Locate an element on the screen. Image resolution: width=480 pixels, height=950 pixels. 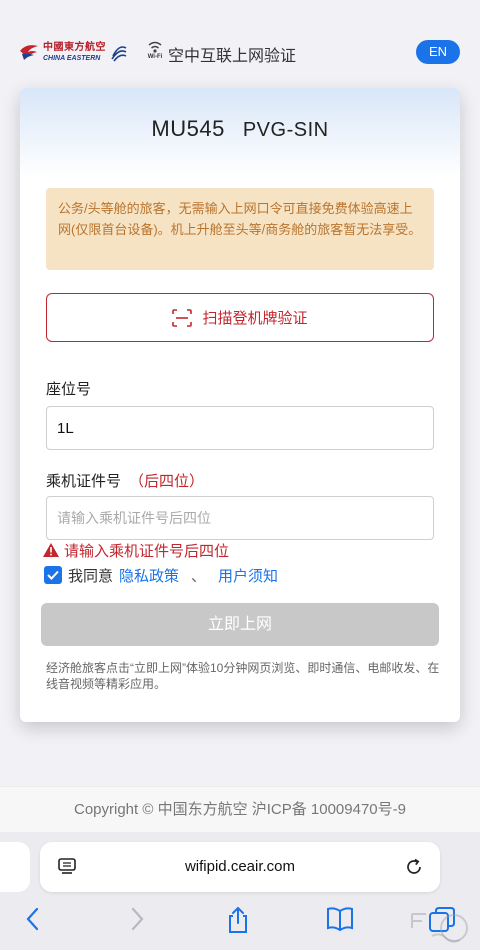
url-text: wifipid.ceair.com is located at coordinates (240, 866).